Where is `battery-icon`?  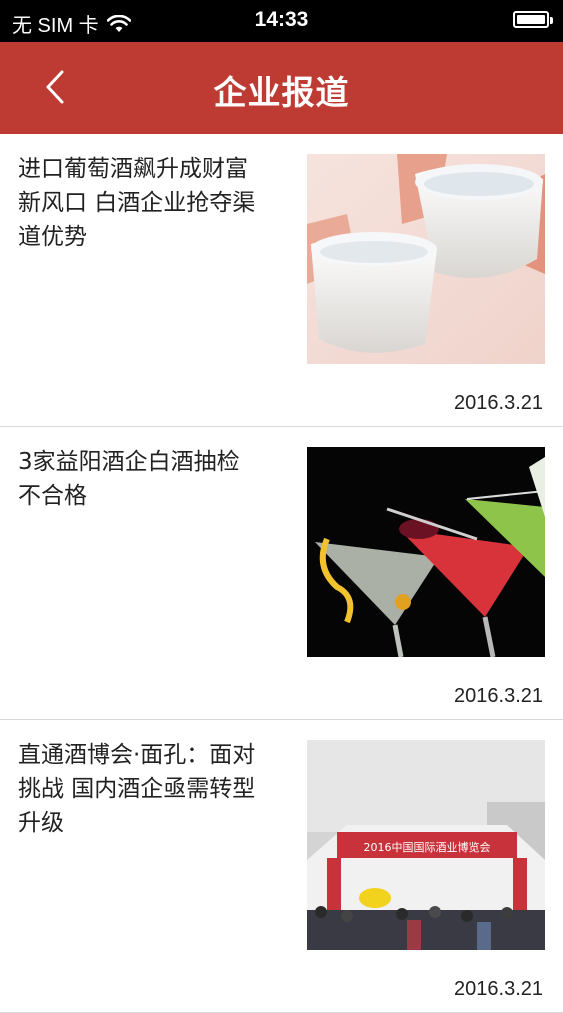 battery-icon is located at coordinates (533, 19).